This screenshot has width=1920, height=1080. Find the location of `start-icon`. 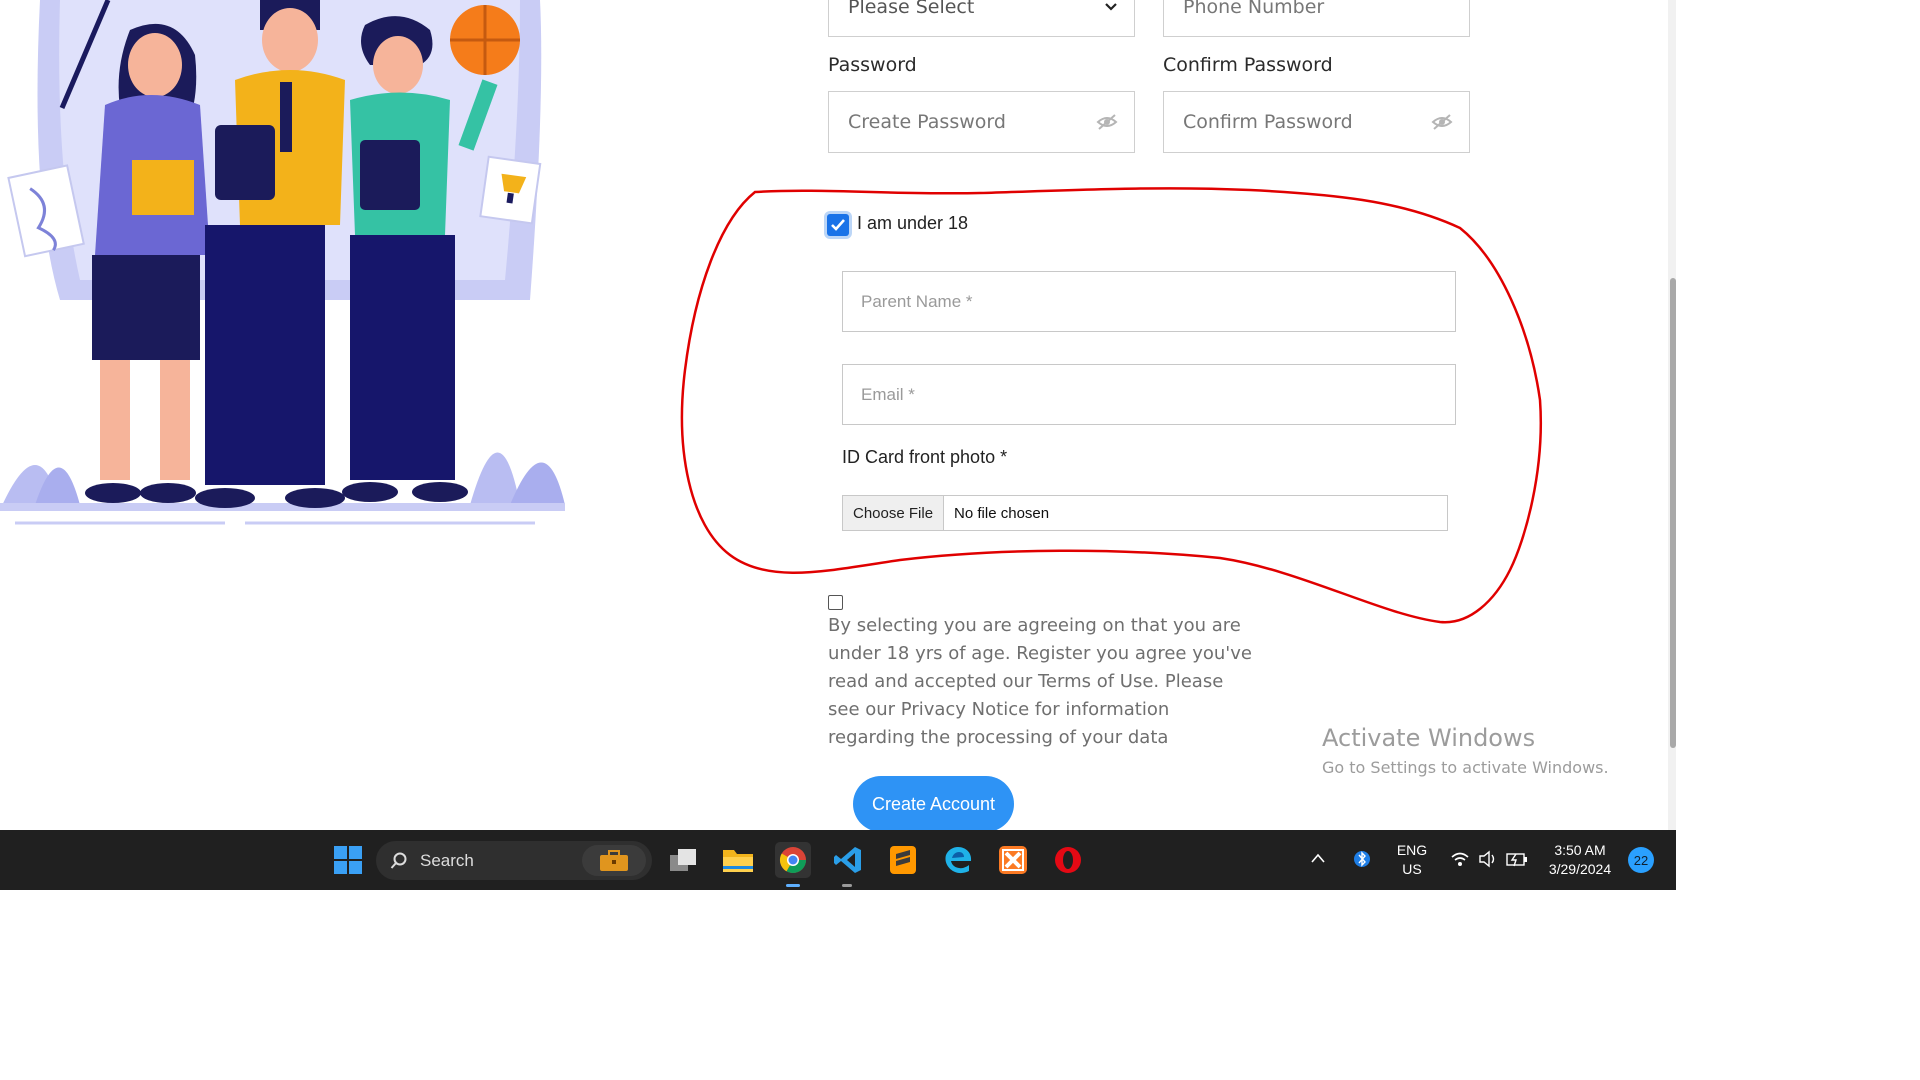

start-icon is located at coordinates (348, 860).